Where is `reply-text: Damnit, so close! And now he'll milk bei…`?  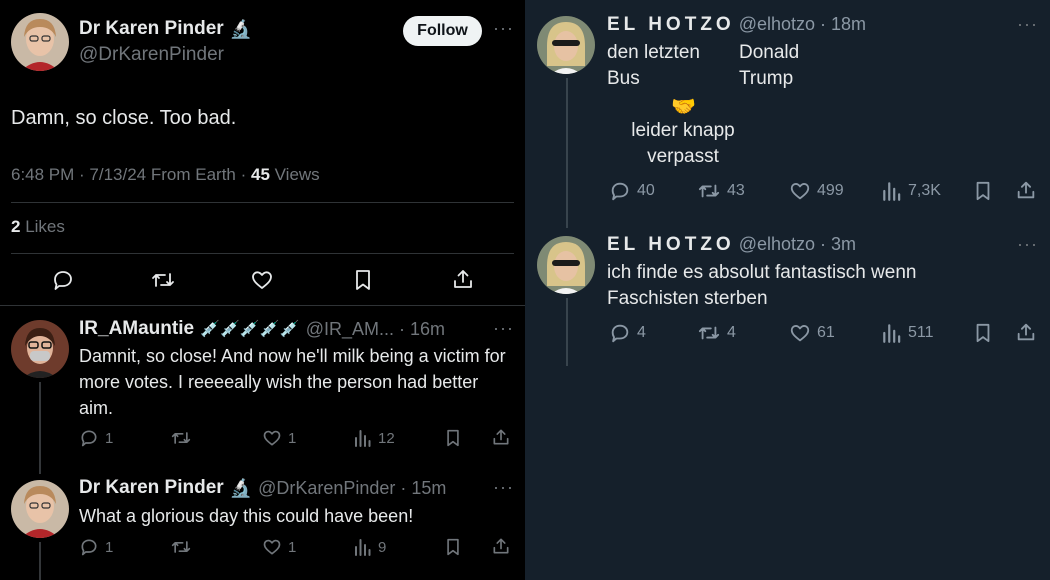
reply-text: Damnit, so close! And now he'll milk bei… is located at coordinates (292, 382).